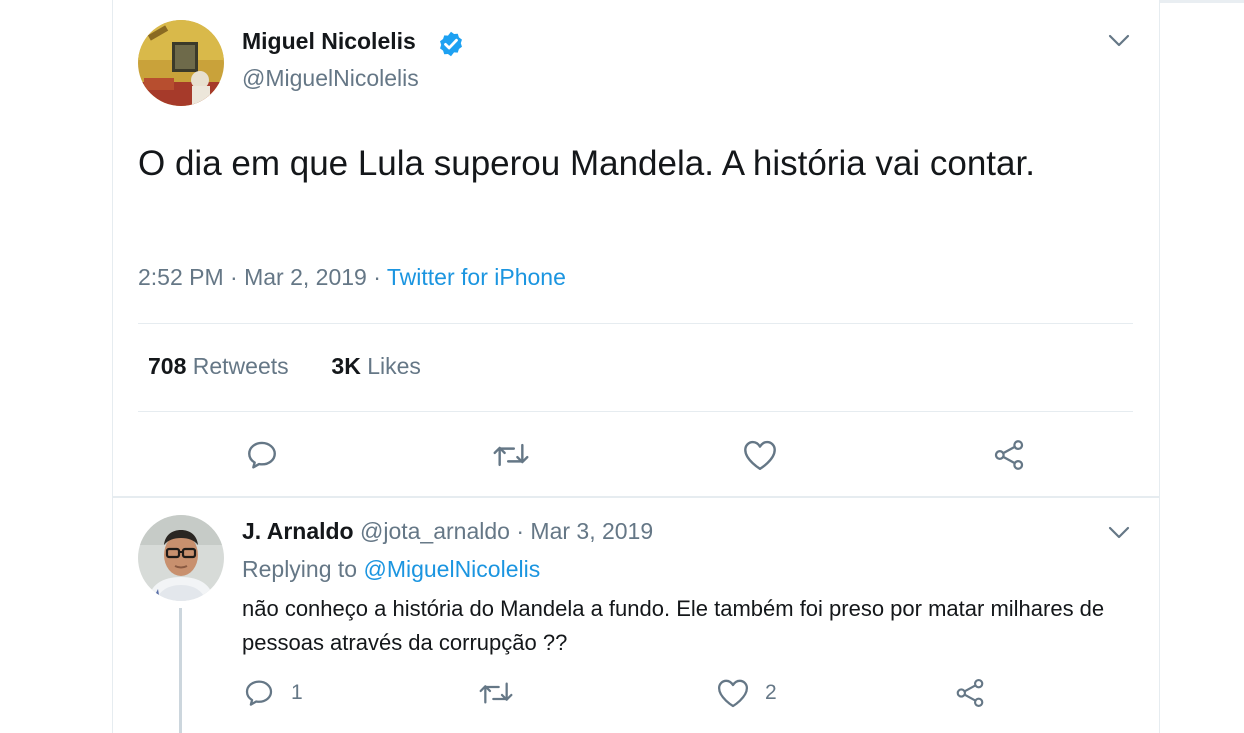  I want to click on author-handle: @MiguelNicolelis, so click(330, 78).